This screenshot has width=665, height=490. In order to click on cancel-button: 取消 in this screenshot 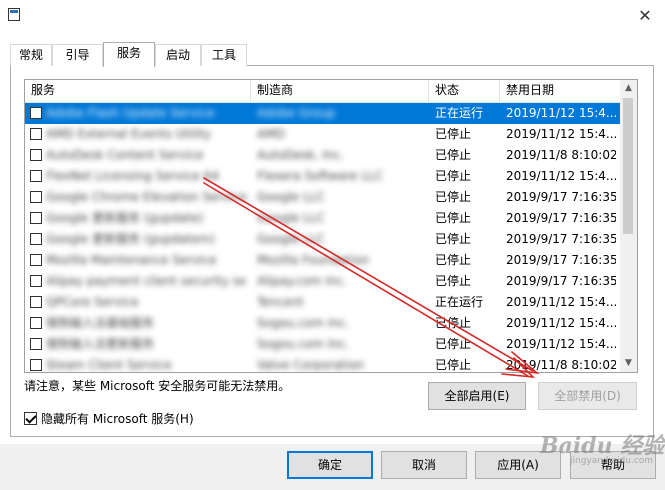, I will do `click(424, 465)`.